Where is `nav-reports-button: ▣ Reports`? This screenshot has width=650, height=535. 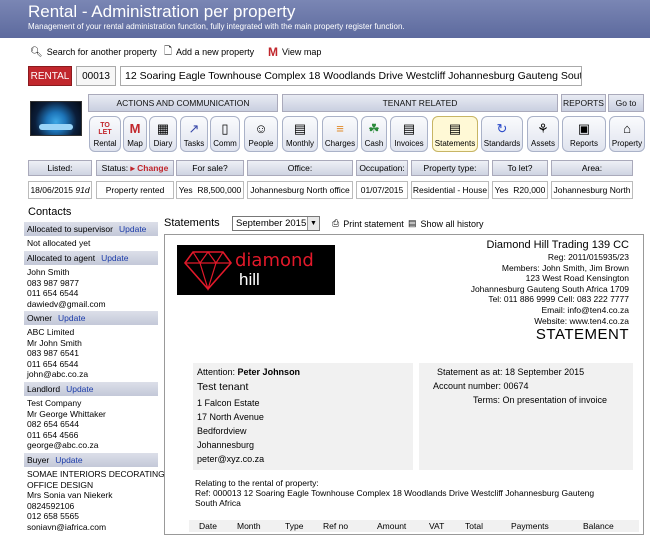 nav-reports-button: ▣ Reports is located at coordinates (584, 134).